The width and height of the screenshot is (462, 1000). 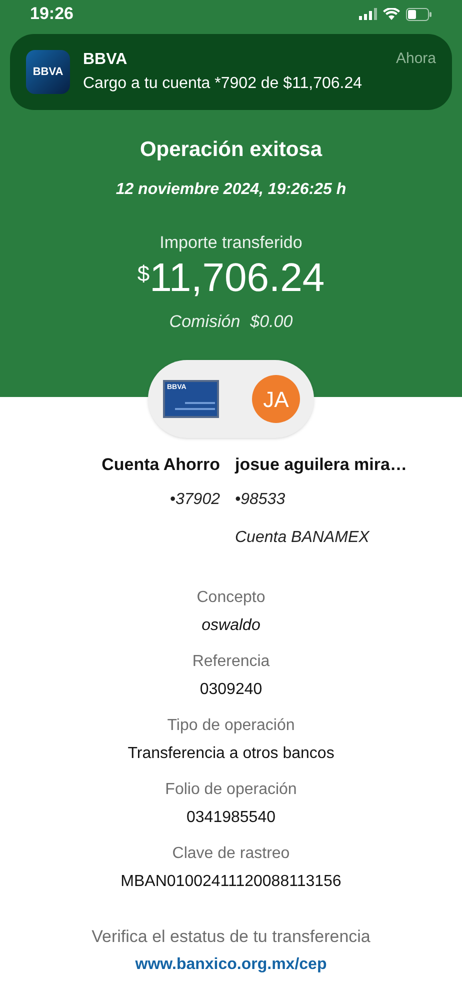 What do you see at coordinates (231, 754) in the screenshot?
I see `detail-value: Transferencia a otros bancos` at bounding box center [231, 754].